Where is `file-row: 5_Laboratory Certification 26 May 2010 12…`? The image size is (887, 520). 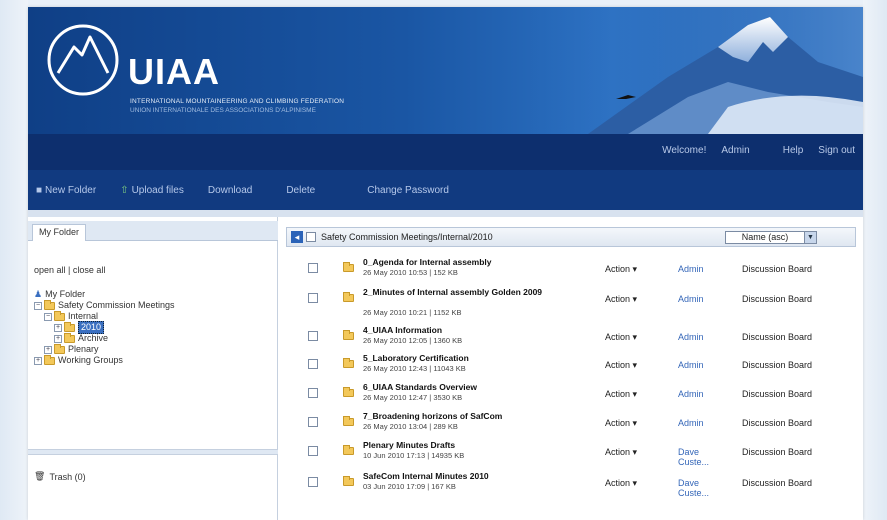
file-row: 5_Laboratory Certification 26 May 2010 12… is located at coordinates (572, 363).